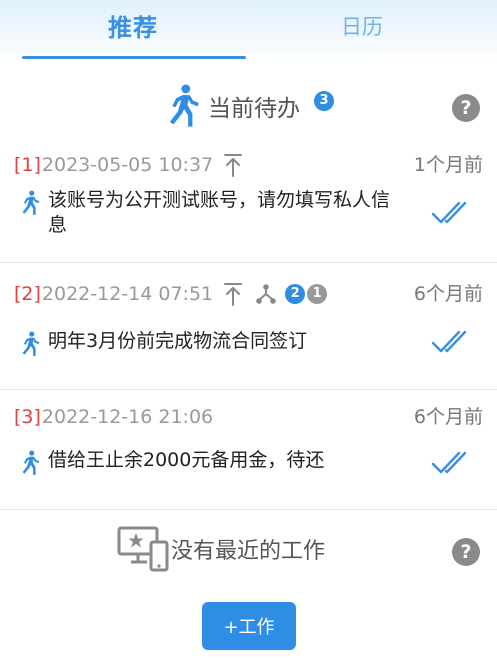  What do you see at coordinates (219, 212) in the screenshot?
I see `todo-text: 该账号为公开测试账号，请勿填写私人信息` at bounding box center [219, 212].